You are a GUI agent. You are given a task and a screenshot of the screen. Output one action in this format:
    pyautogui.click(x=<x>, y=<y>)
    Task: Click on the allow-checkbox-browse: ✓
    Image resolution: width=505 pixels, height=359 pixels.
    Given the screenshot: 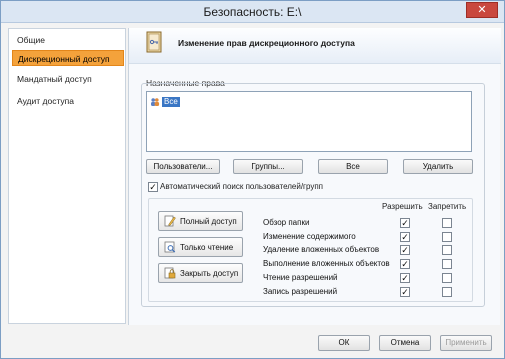 What is the action you would take?
    pyautogui.click(x=405, y=223)
    